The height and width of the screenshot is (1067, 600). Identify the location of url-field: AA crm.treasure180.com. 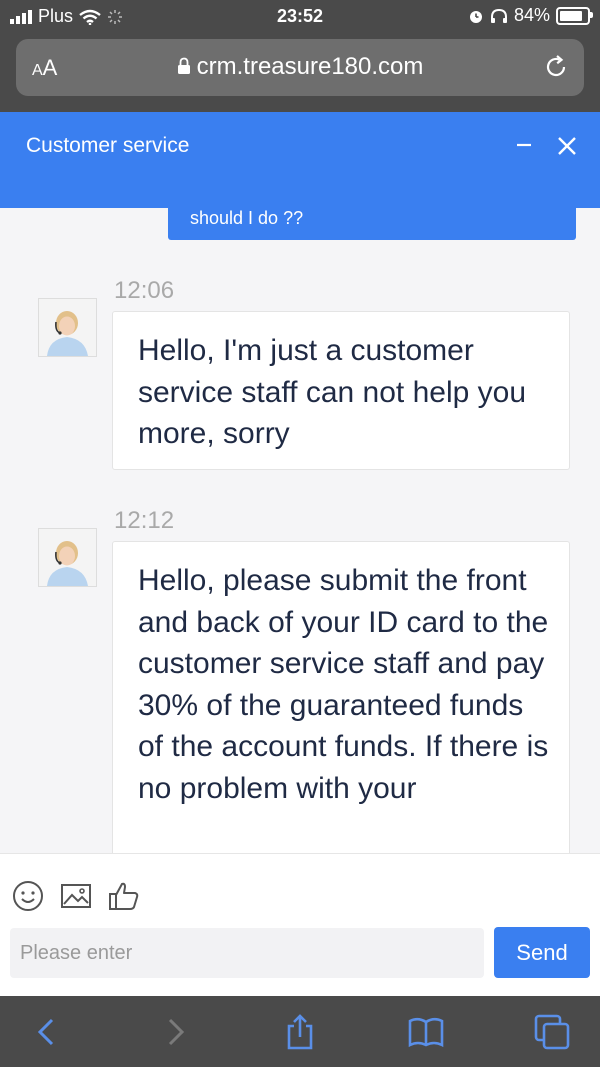
(300, 67).